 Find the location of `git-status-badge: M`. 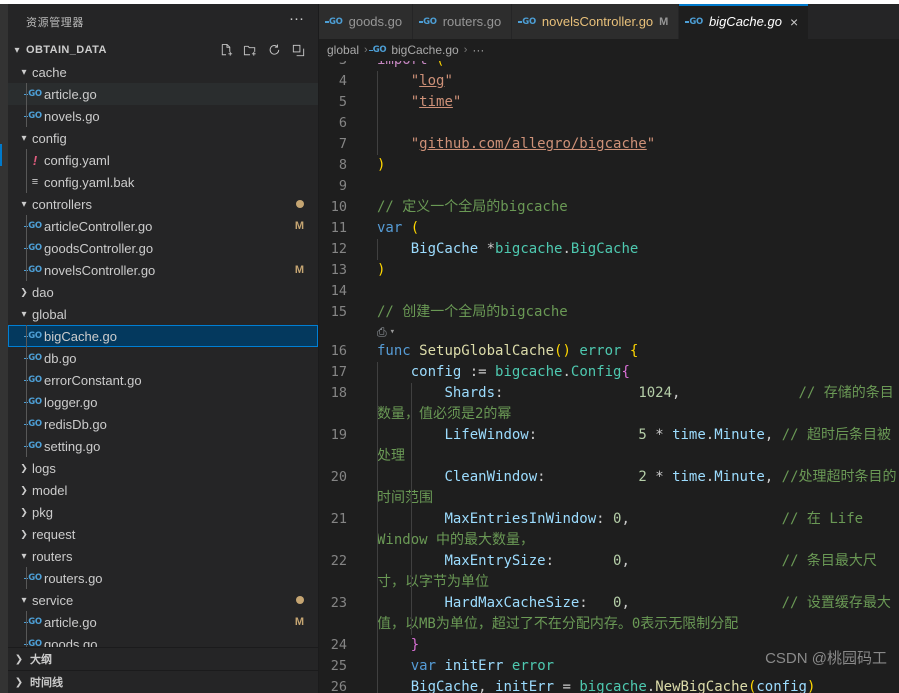

git-status-badge: M is located at coordinates (299, 270).